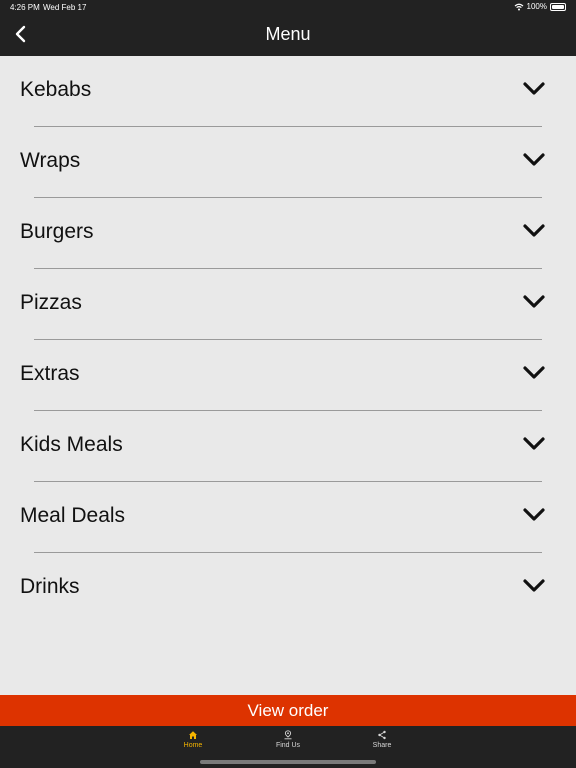  I want to click on view-order-button: View order, so click(288, 710).